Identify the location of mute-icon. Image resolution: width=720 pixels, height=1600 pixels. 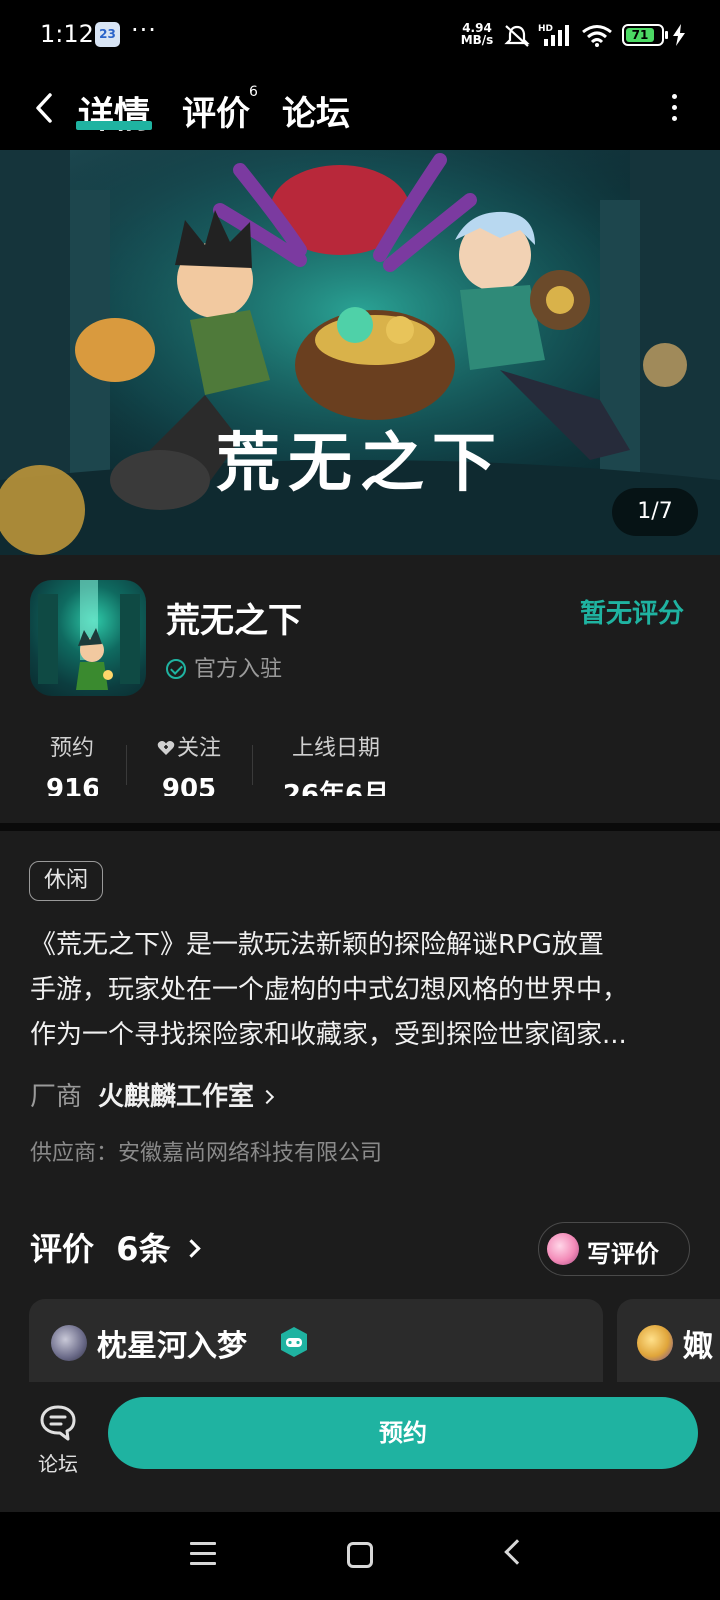
(517, 36).